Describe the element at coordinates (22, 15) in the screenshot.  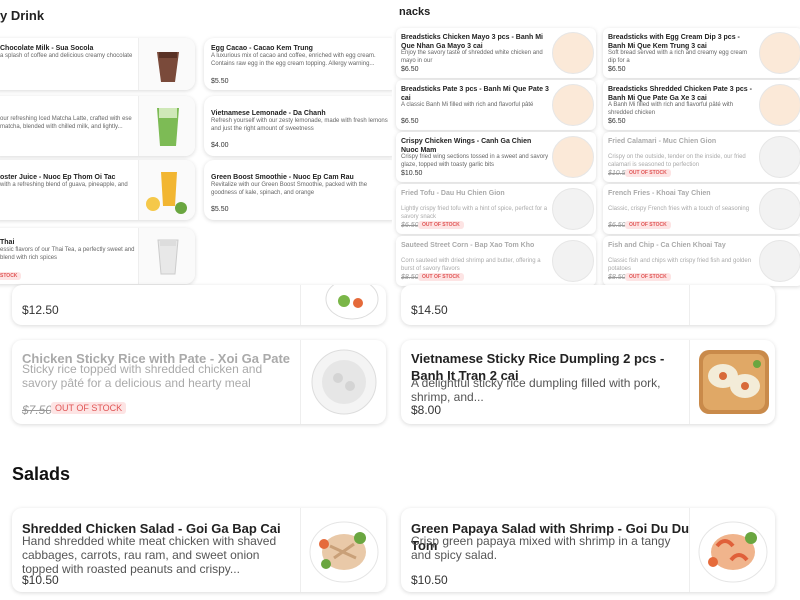
I see `drink-section-title: y Drink` at that location.